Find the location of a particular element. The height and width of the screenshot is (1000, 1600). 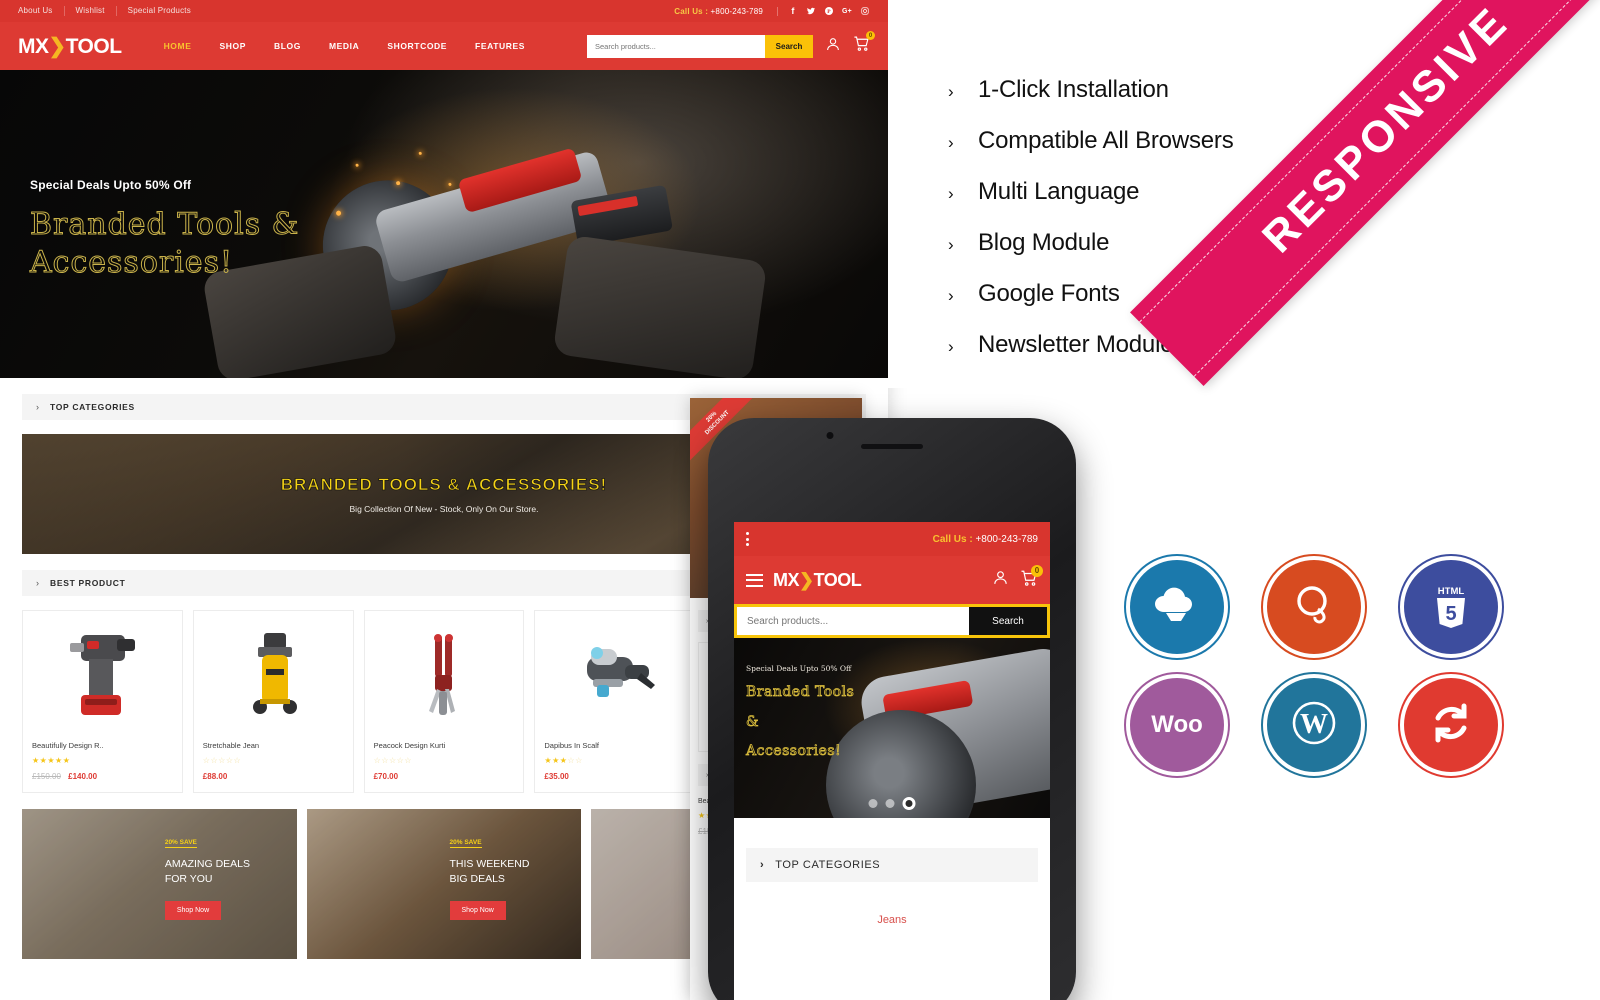

nav-item-shortcode: SHORTCODE is located at coordinates (417, 46).